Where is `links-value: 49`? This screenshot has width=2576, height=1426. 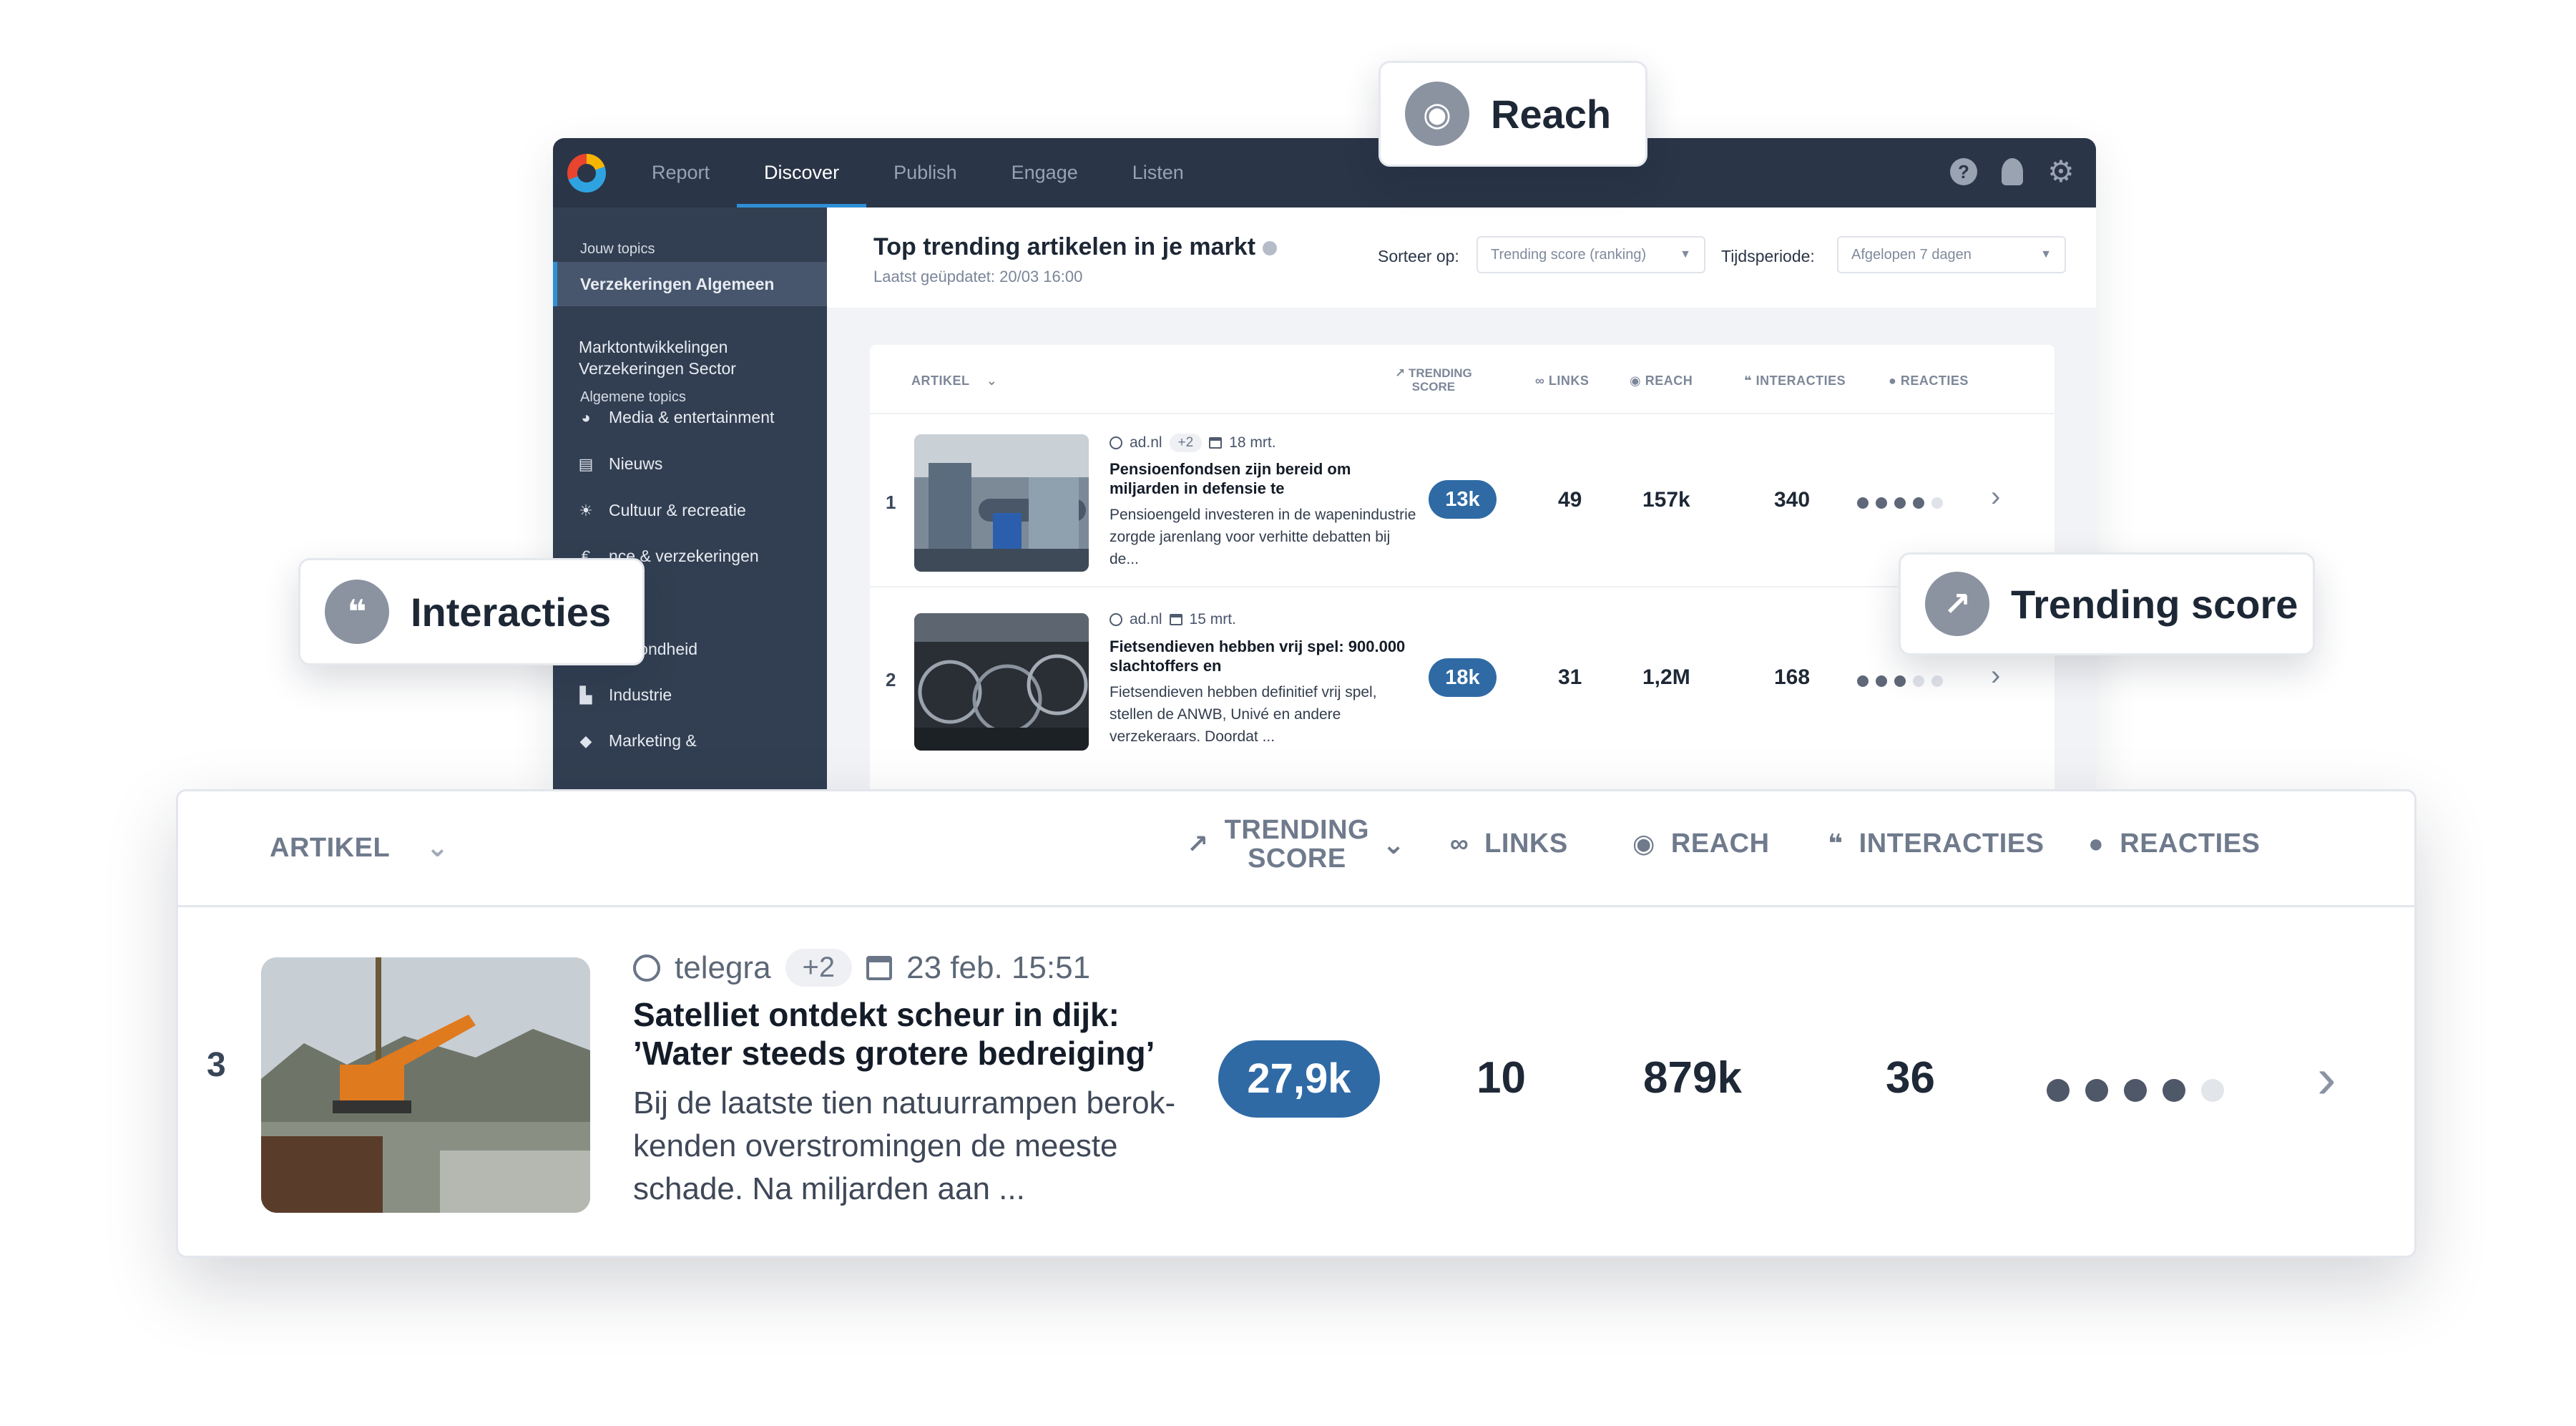
links-value: 49 is located at coordinates (1570, 500).